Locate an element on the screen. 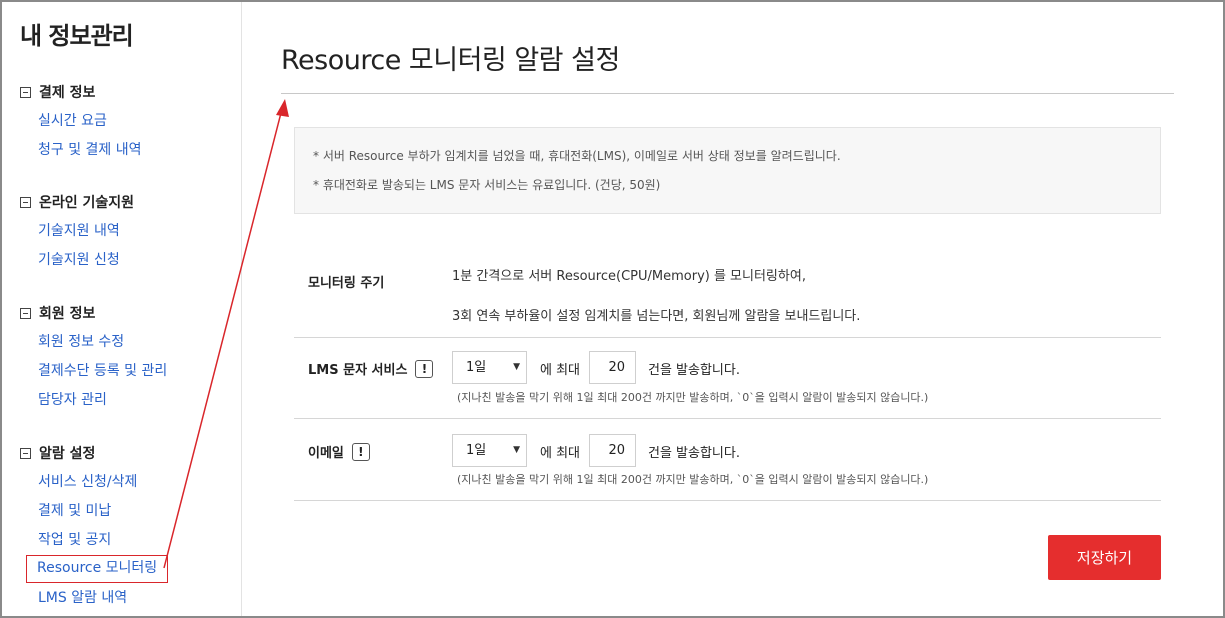  lms-suffix: 건을 발송합니다. is located at coordinates (694, 370).